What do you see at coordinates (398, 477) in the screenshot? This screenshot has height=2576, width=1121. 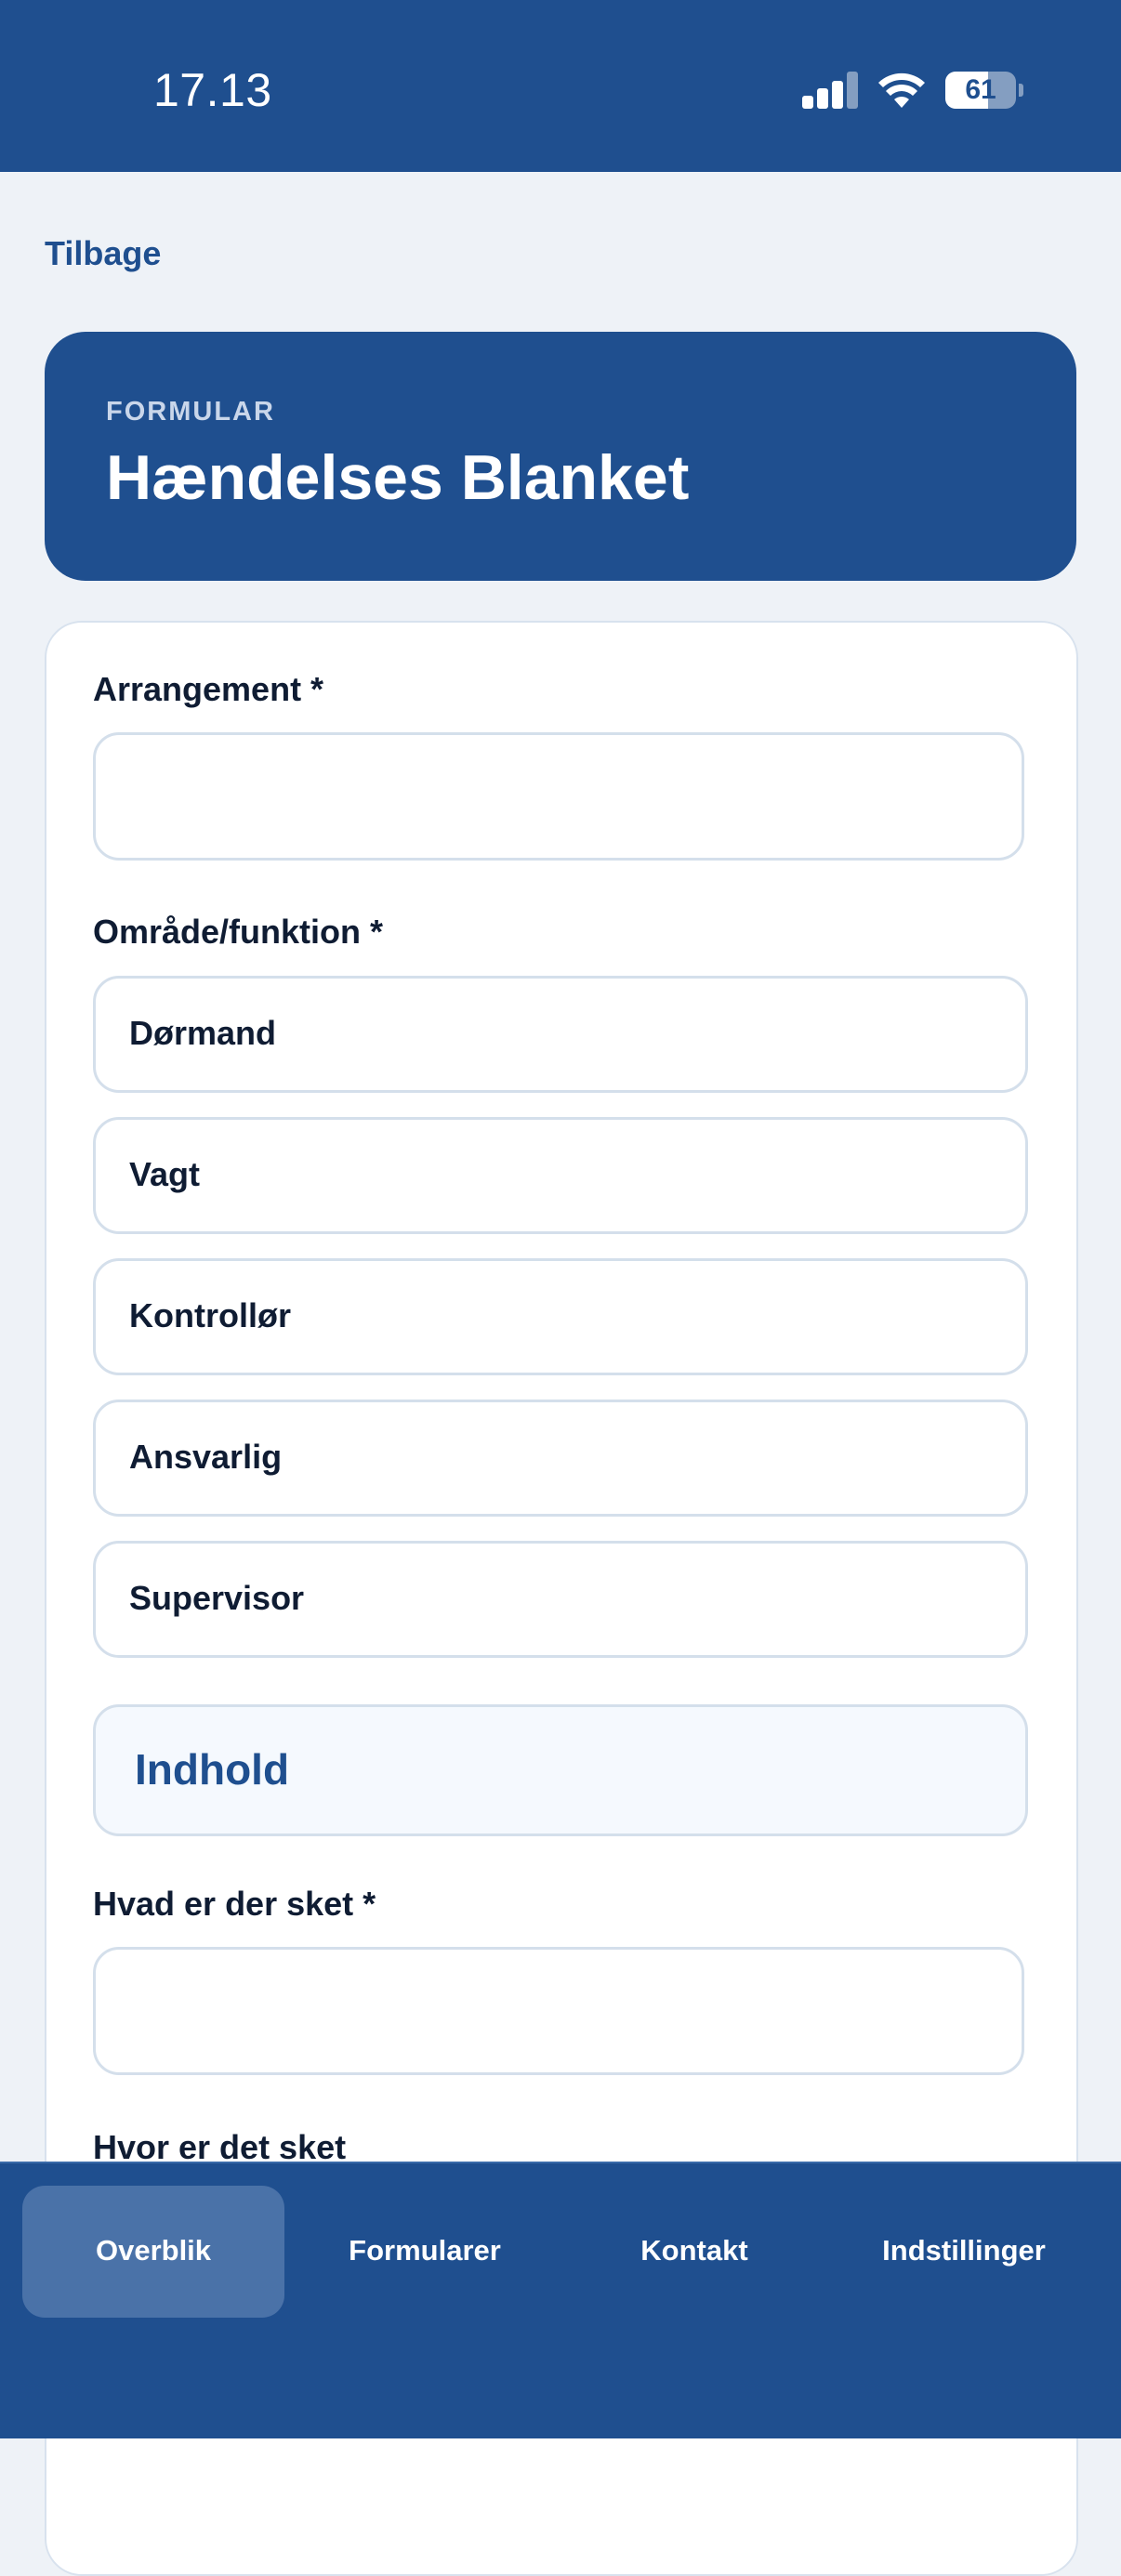 I see `page-title: Hændelses Blanket` at bounding box center [398, 477].